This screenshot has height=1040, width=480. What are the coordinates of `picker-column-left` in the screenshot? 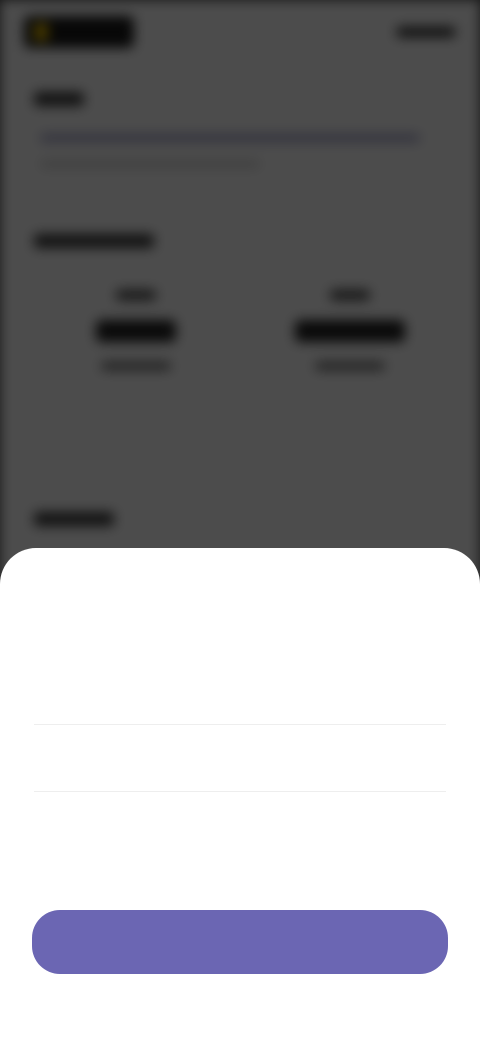 It's located at (124, 761).